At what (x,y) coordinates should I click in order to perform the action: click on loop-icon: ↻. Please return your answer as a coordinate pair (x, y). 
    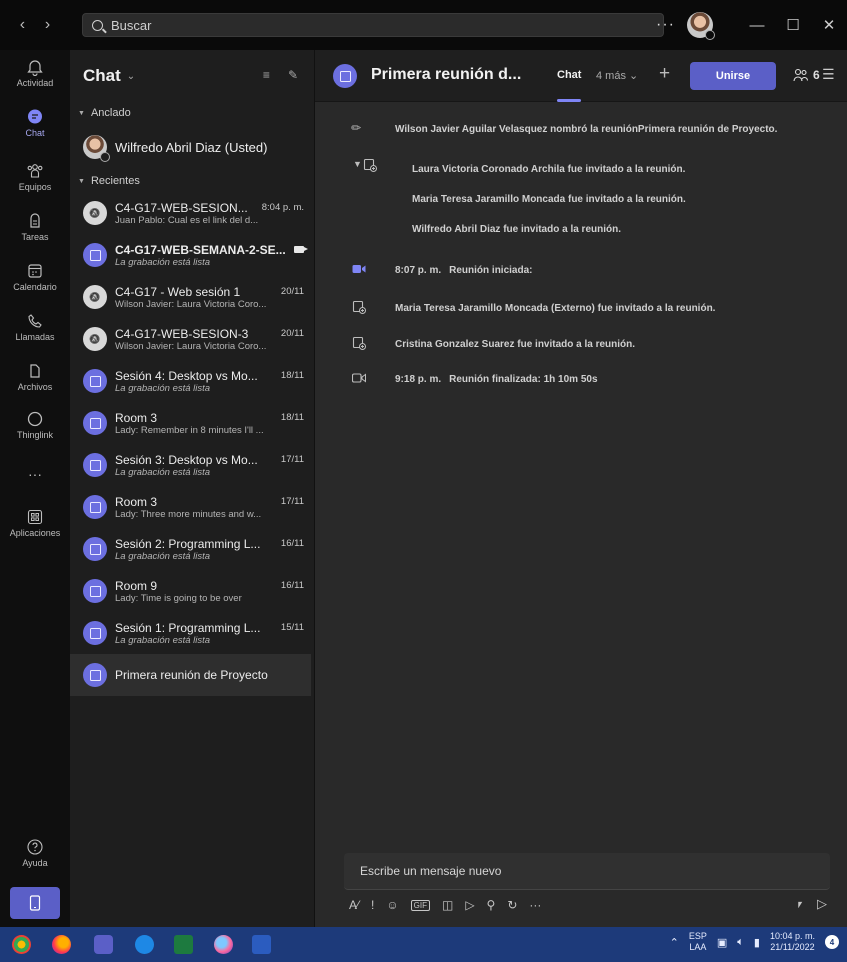
    Looking at the image, I should click on (512, 905).